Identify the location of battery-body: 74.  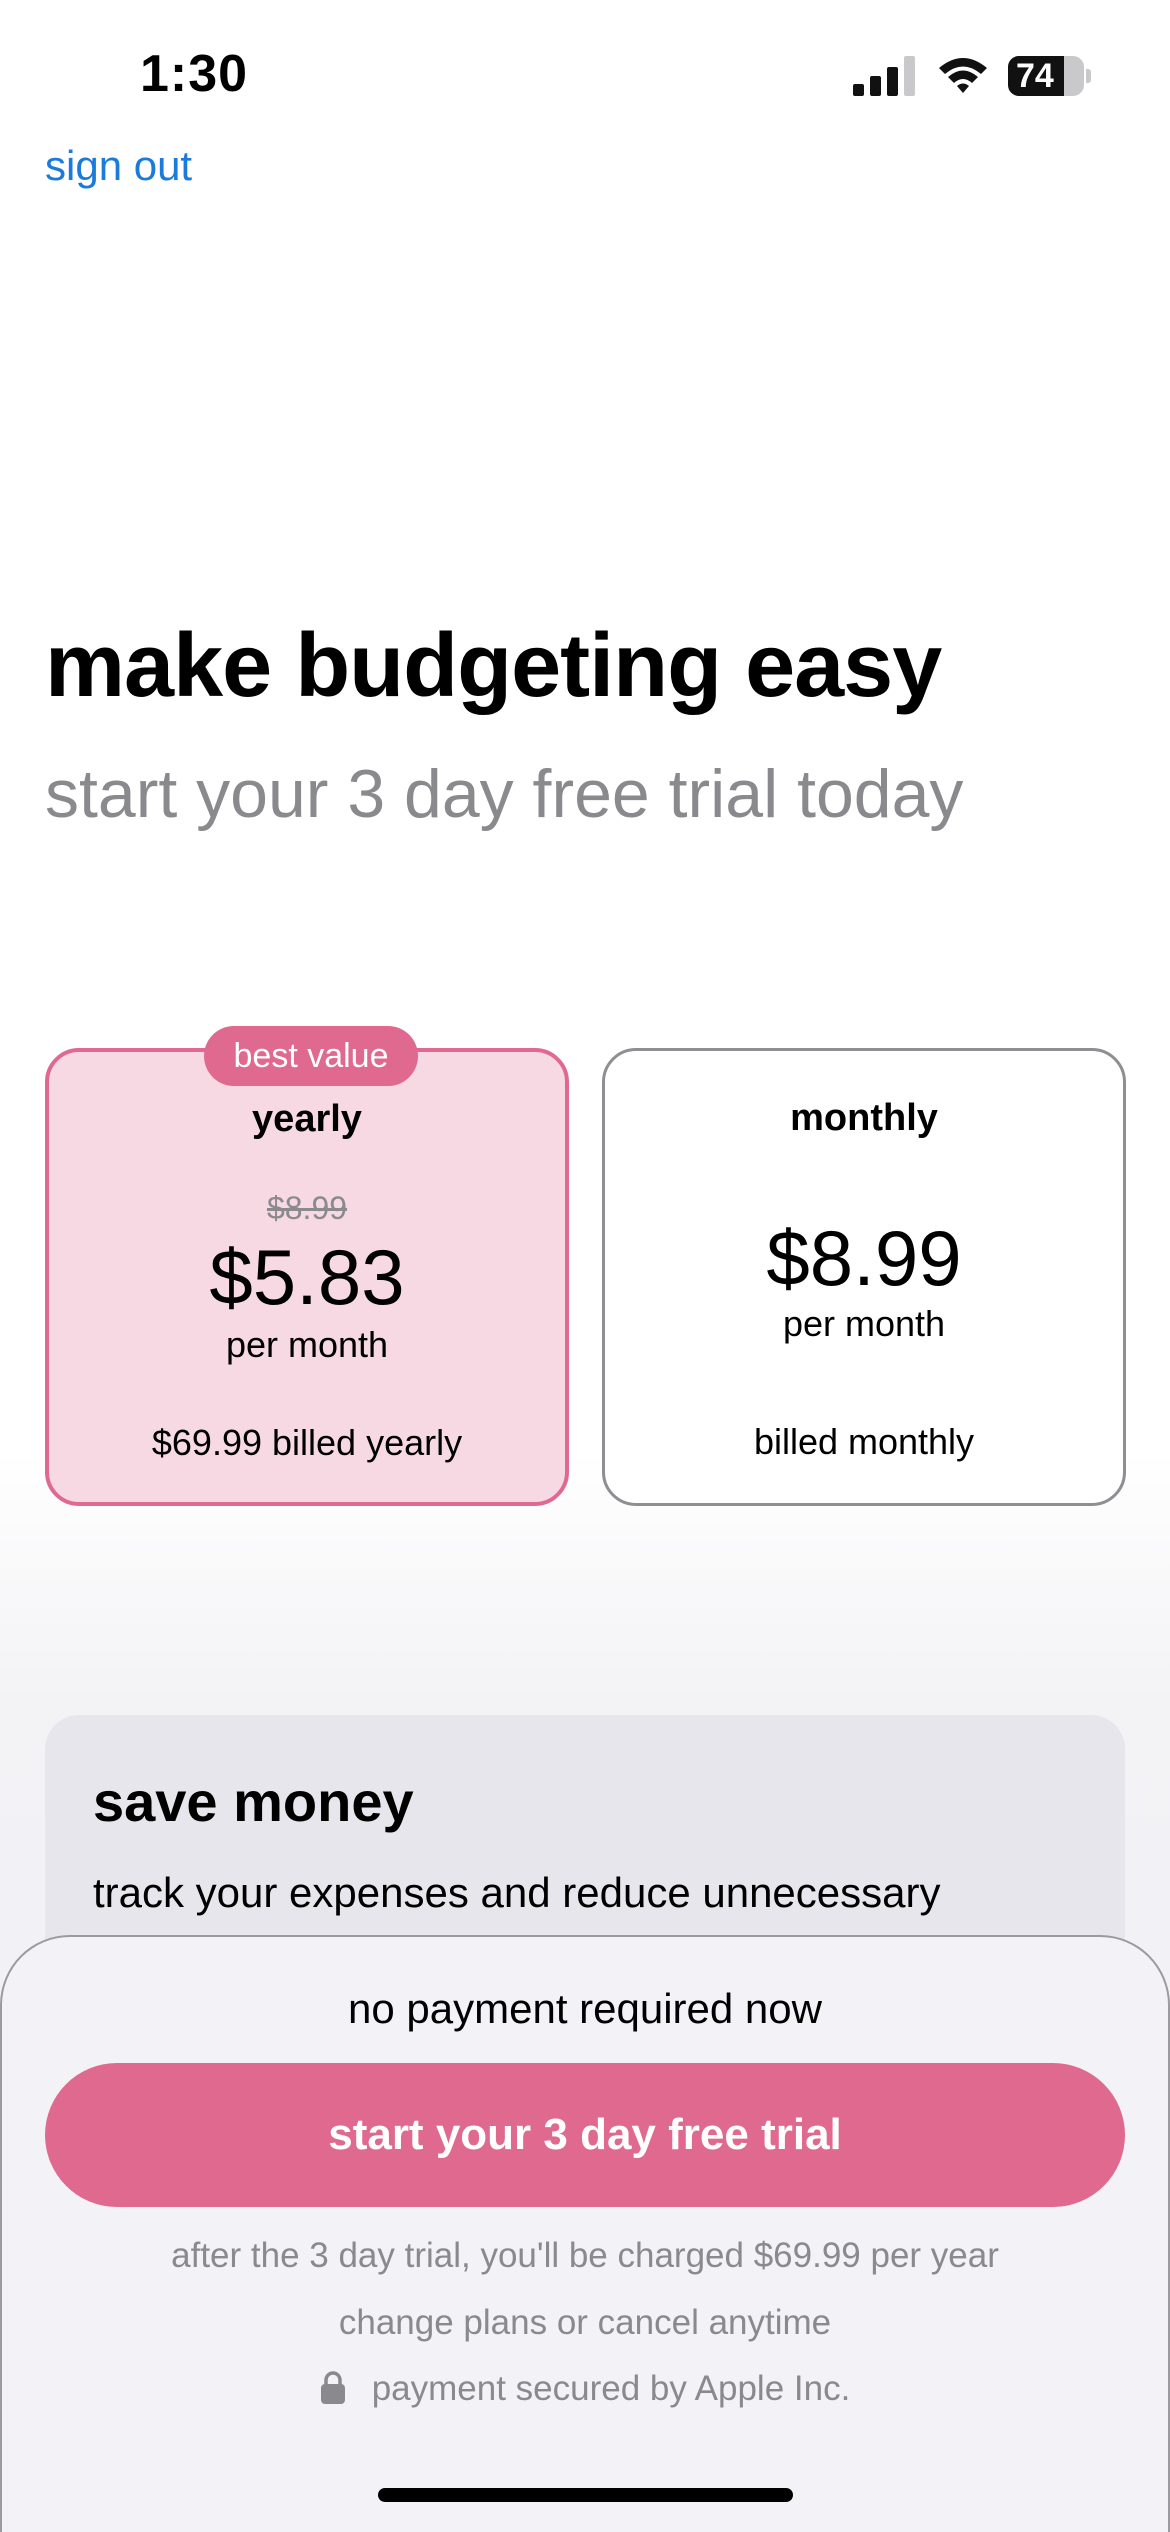
(1046, 76).